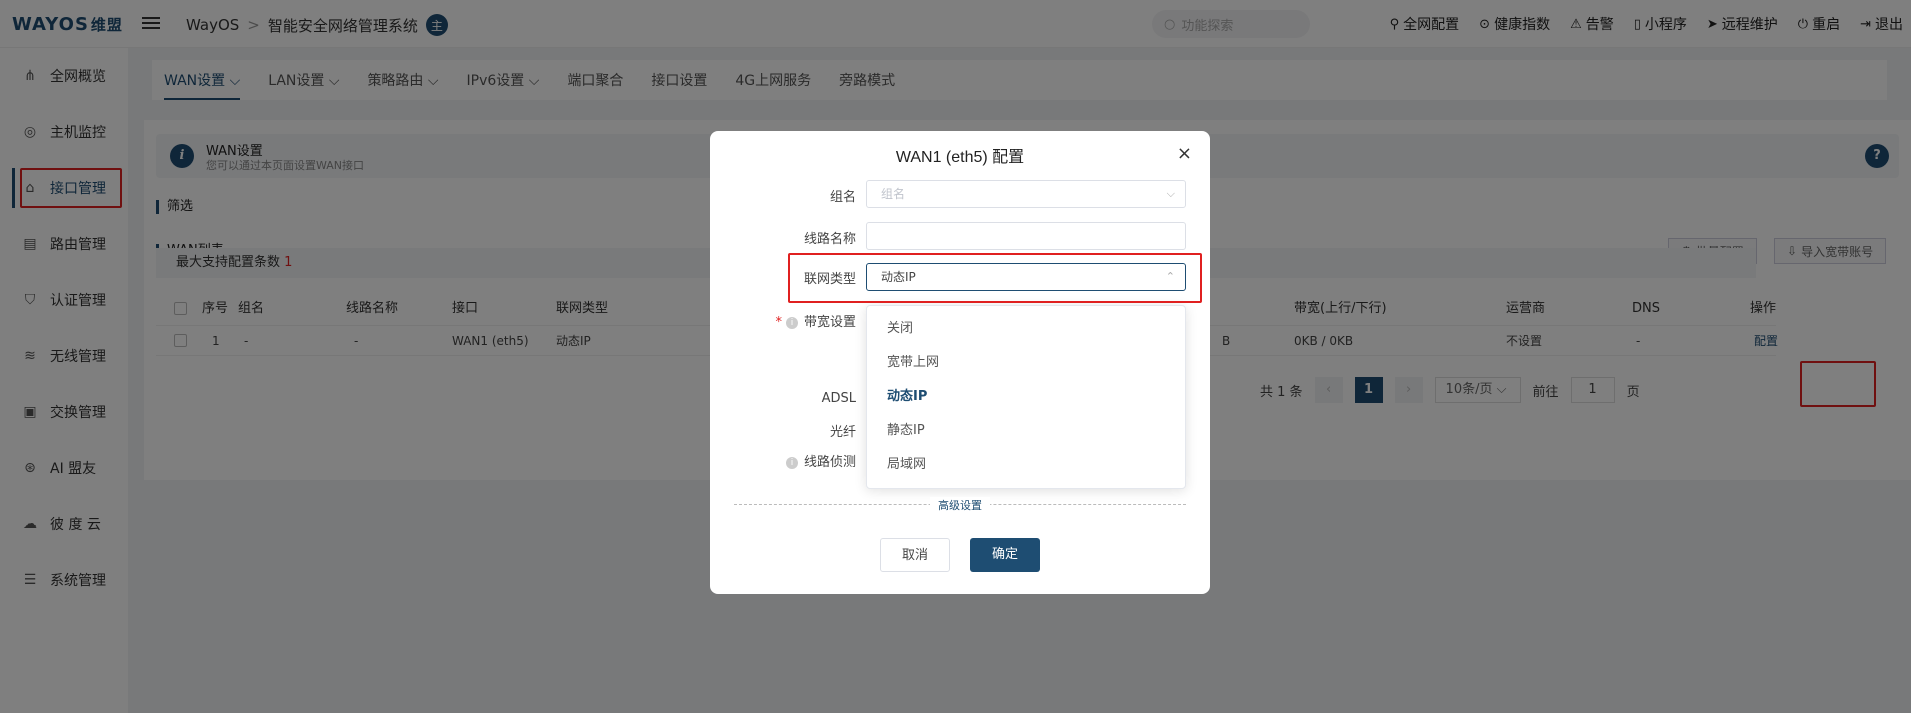 The height and width of the screenshot is (713, 1911). I want to click on bandwidth-label: * i 带宽设置, so click(815, 322).